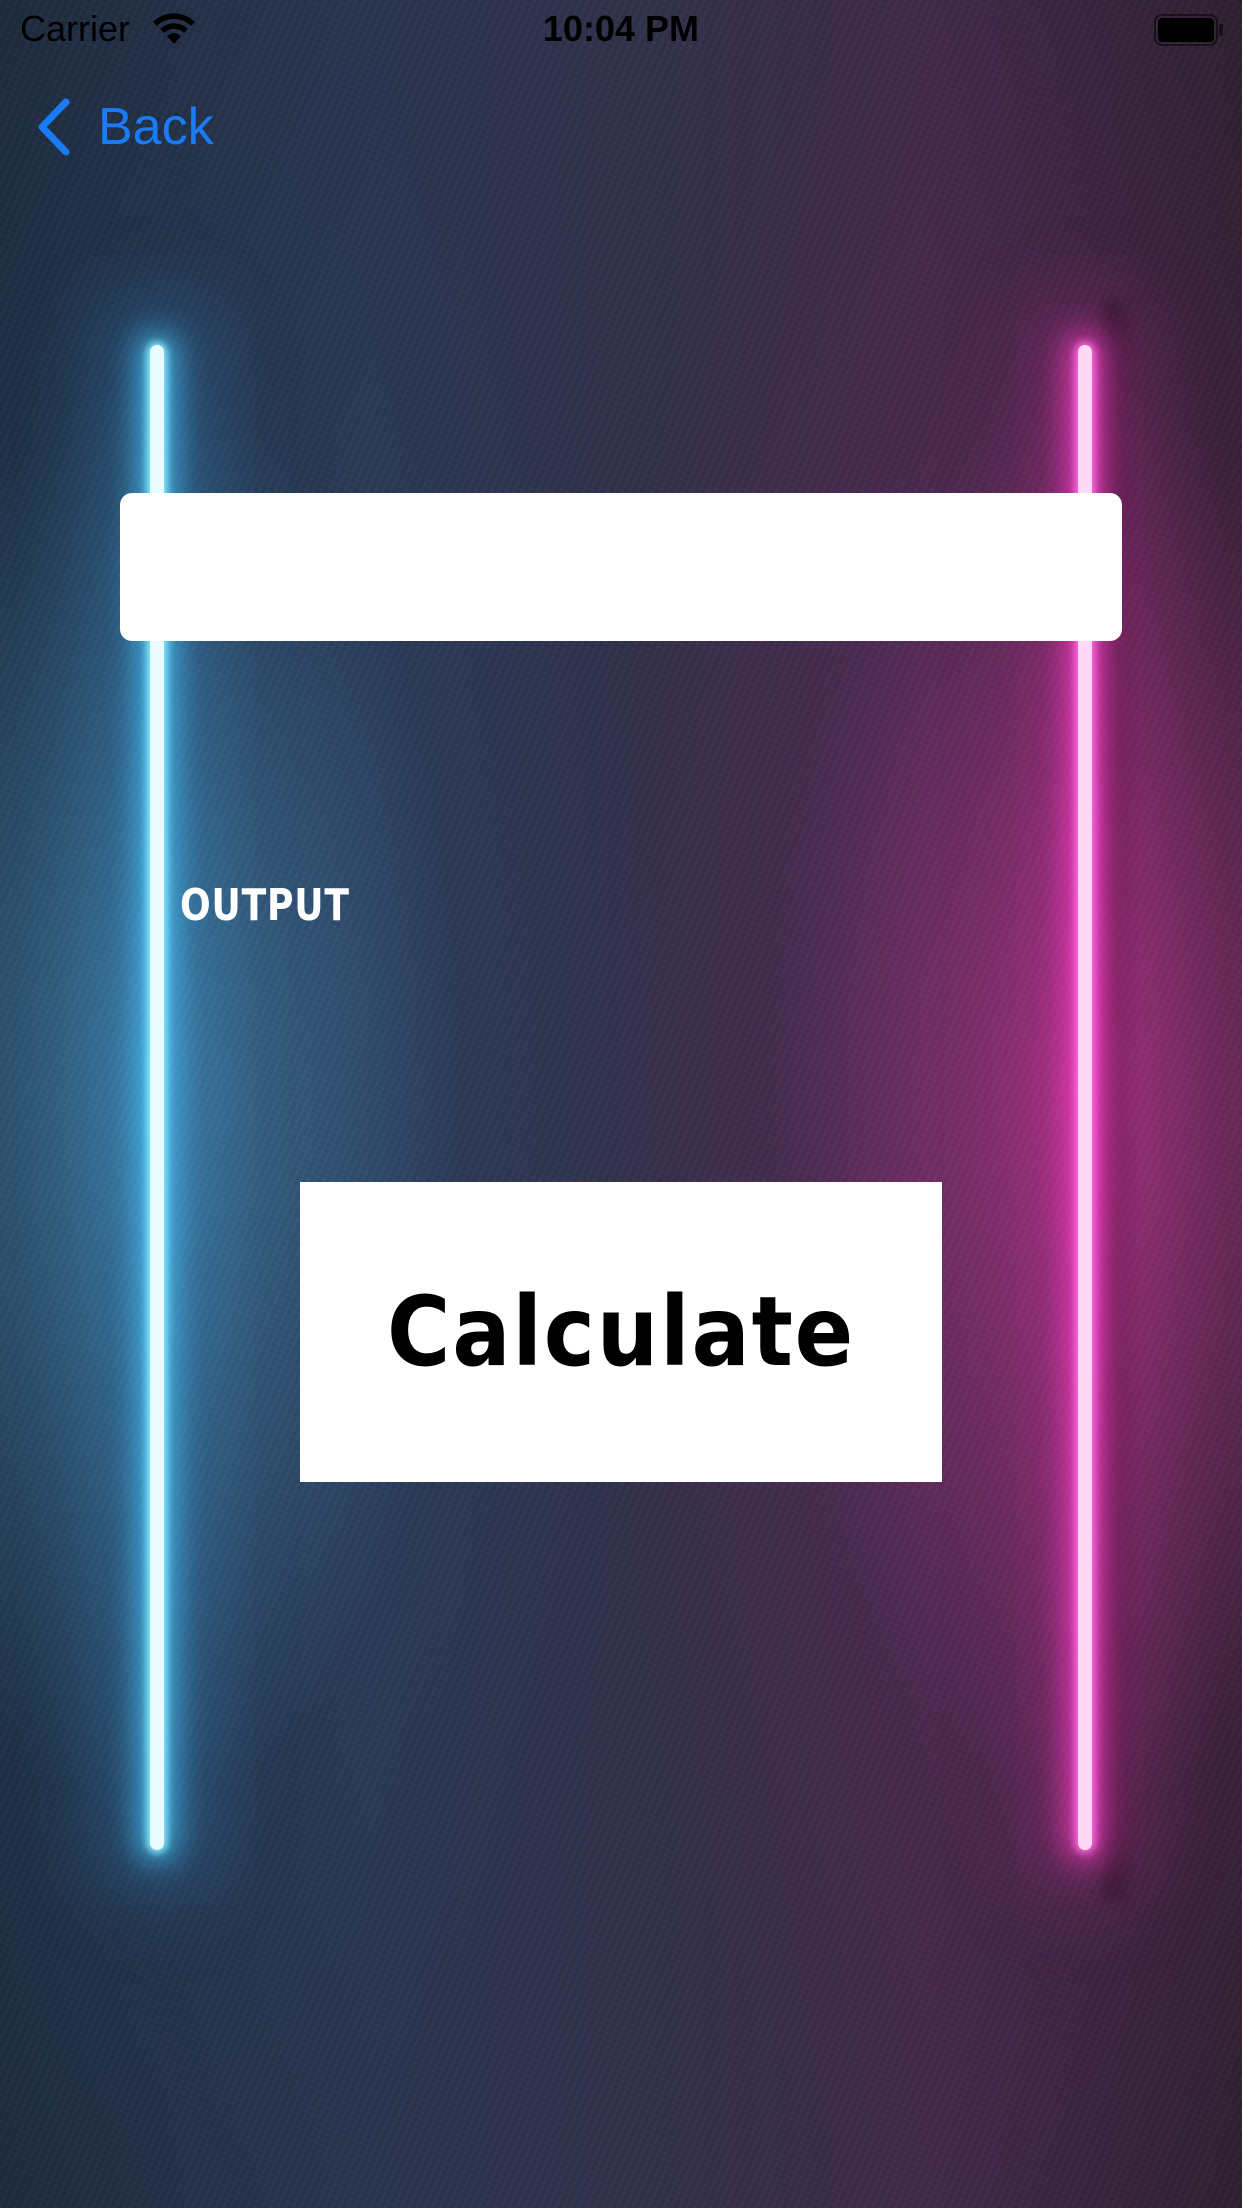 This screenshot has width=1242, height=2208. What do you see at coordinates (54, 127) in the screenshot?
I see `chevron-left-icon` at bounding box center [54, 127].